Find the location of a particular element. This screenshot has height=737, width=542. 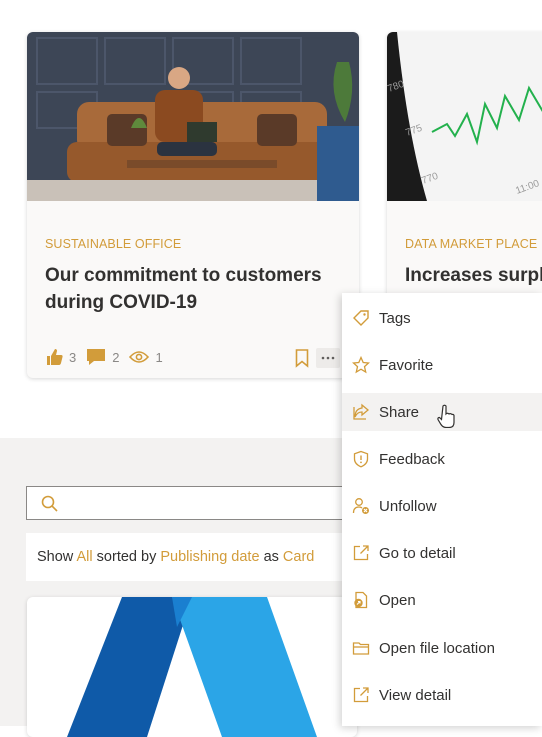

bookmark-icon is located at coordinates (302, 358).